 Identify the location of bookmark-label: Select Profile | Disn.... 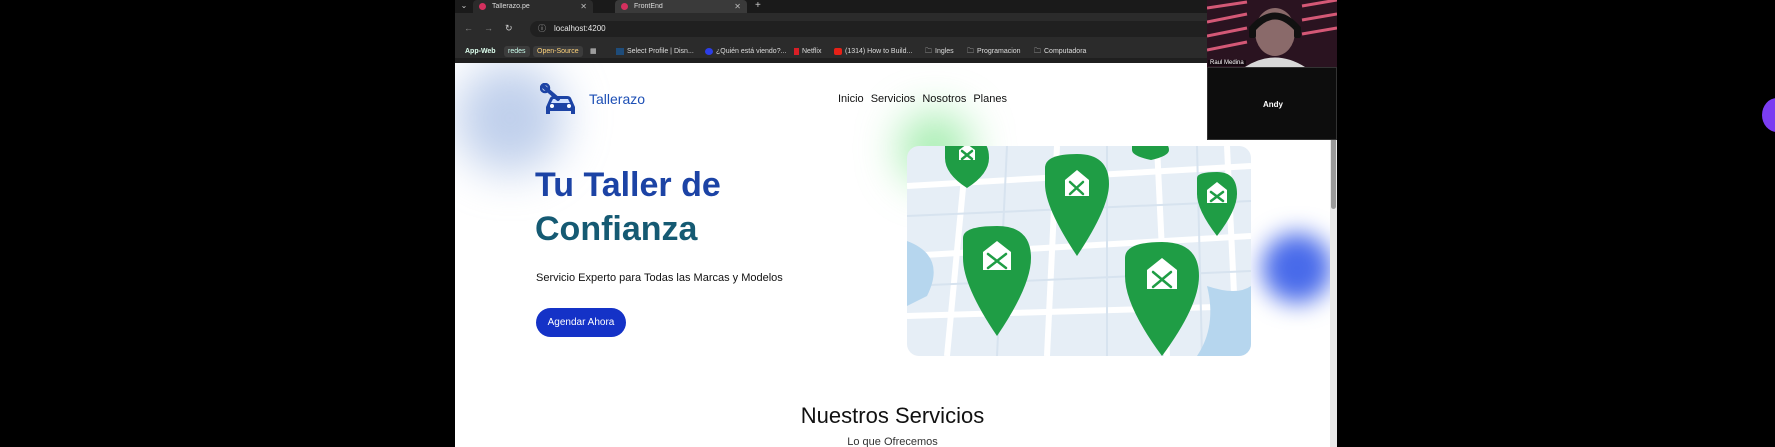
(660, 51).